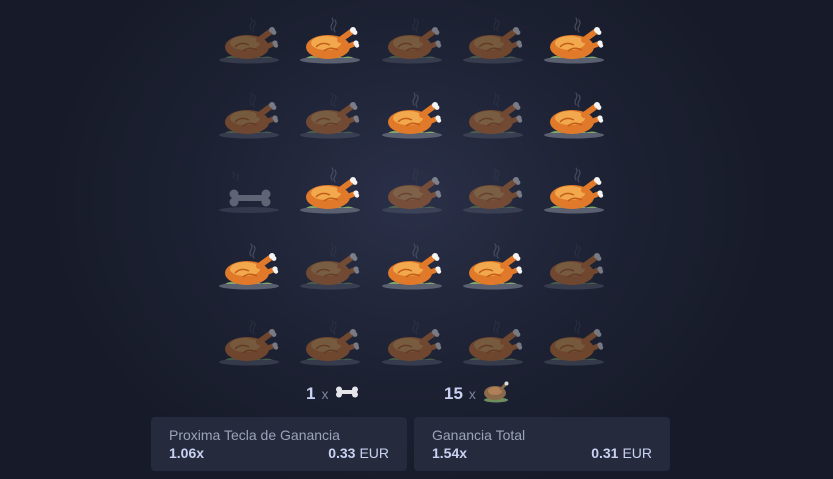  I want to click on bone-times: x, so click(325, 394).